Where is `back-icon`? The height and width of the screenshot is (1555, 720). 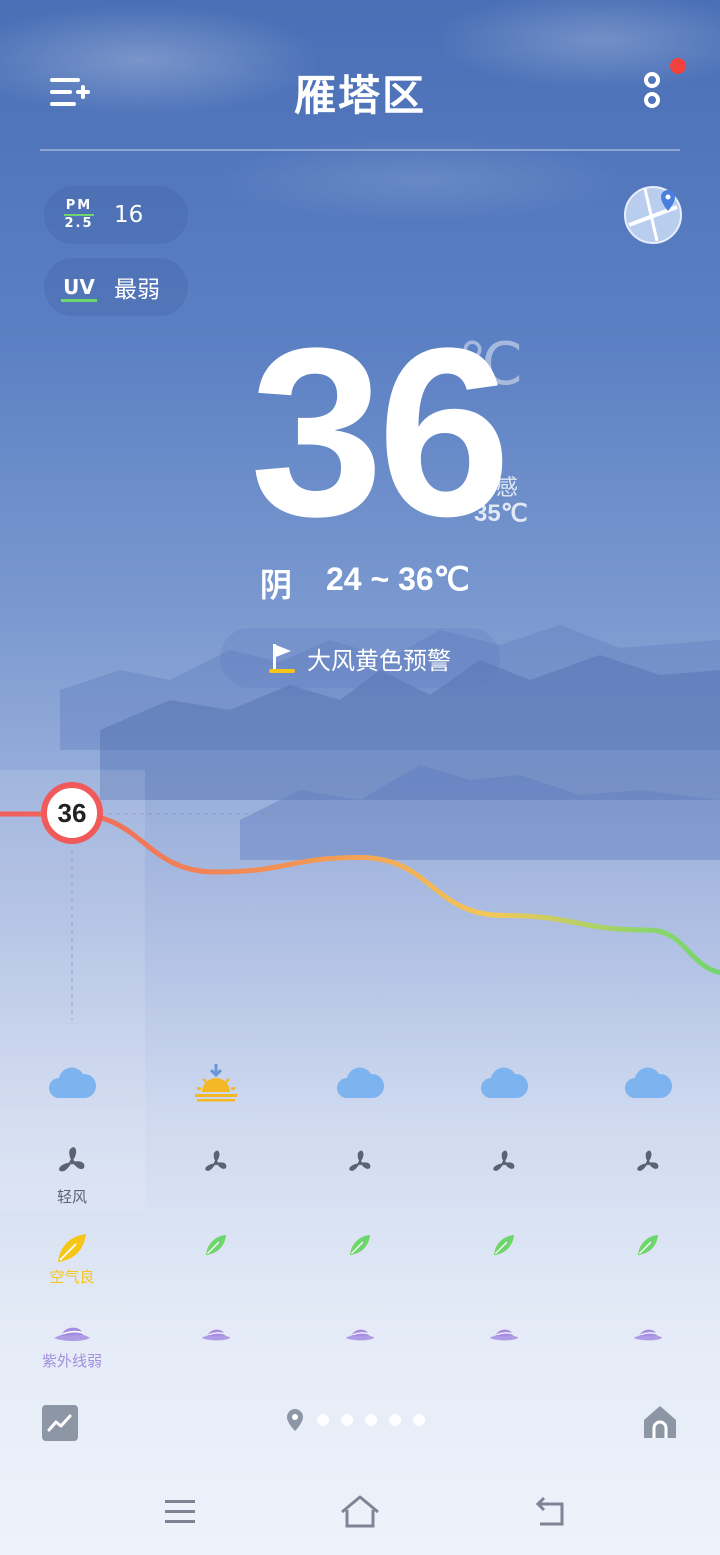
back-icon is located at coordinates (549, 1511).